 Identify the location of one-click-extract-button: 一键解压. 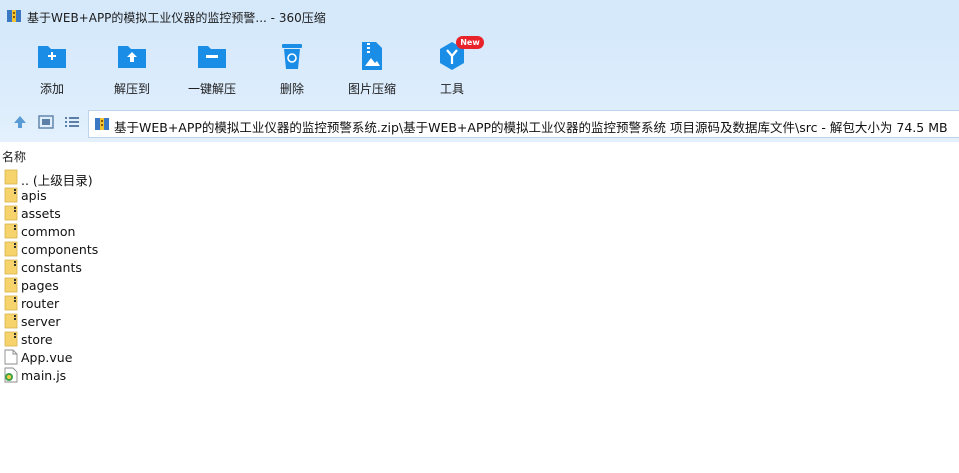
(212, 68).